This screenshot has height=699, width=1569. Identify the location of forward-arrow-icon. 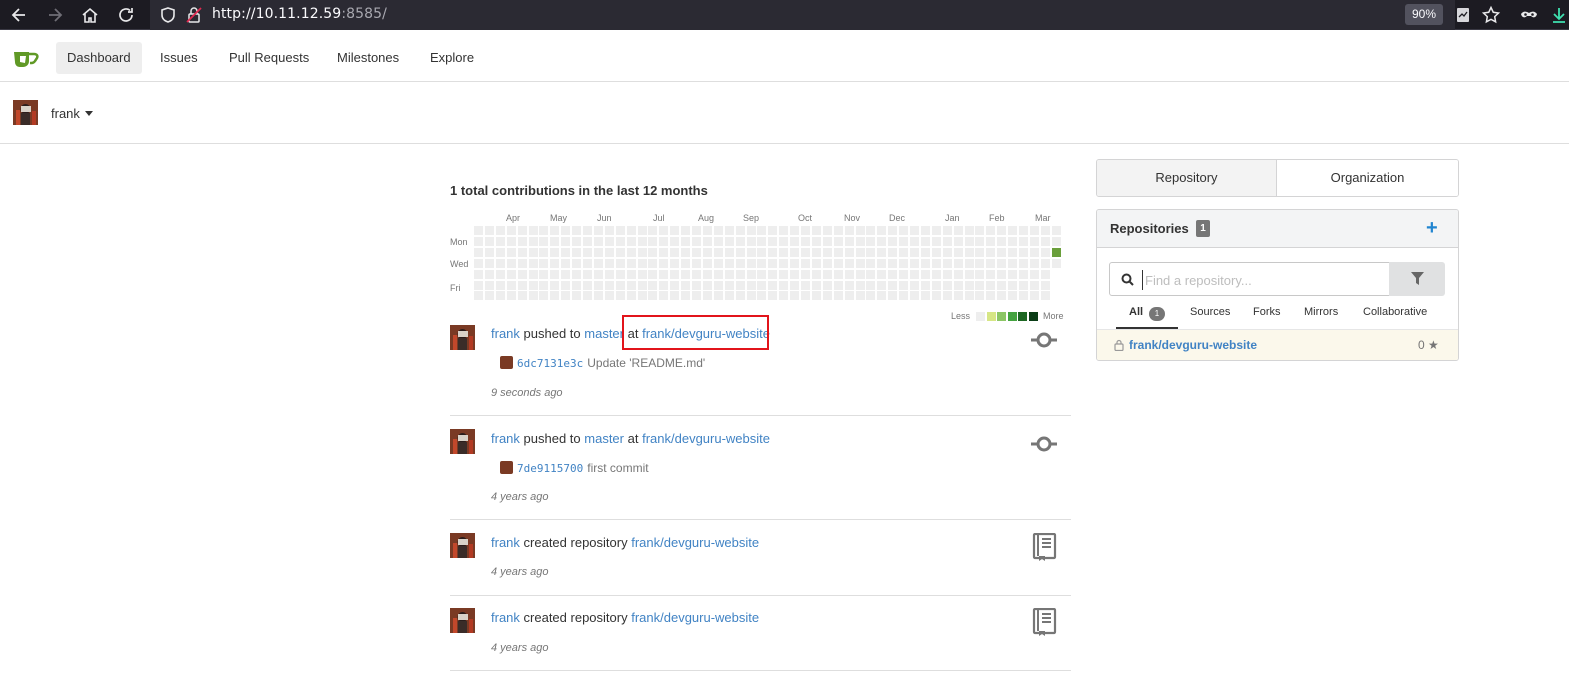
(55, 15).